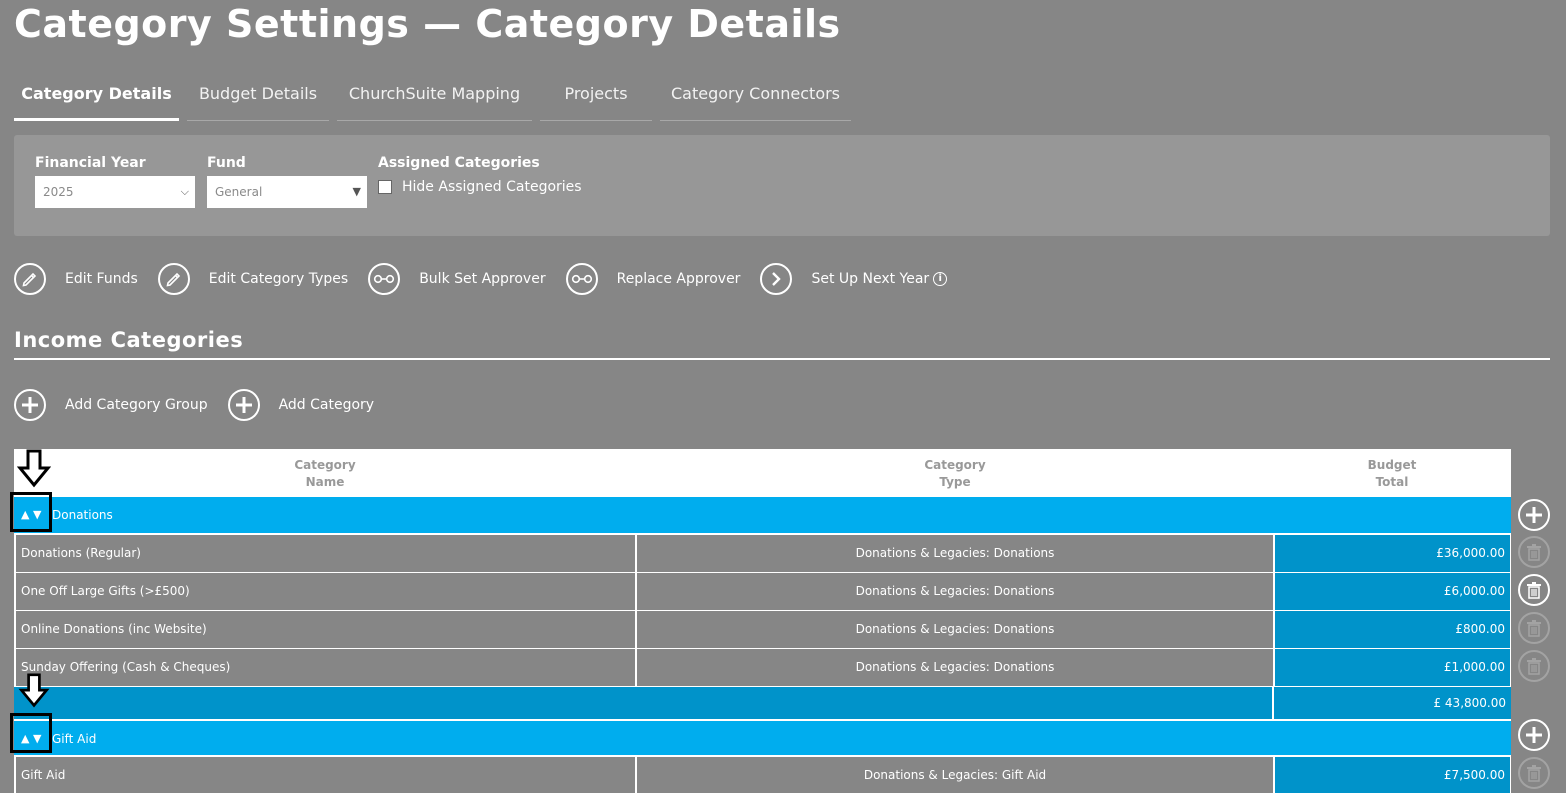 This screenshot has height=793, width=1566. What do you see at coordinates (115, 192) in the screenshot?
I see `financial-year-select: 2025 ⌵` at bounding box center [115, 192].